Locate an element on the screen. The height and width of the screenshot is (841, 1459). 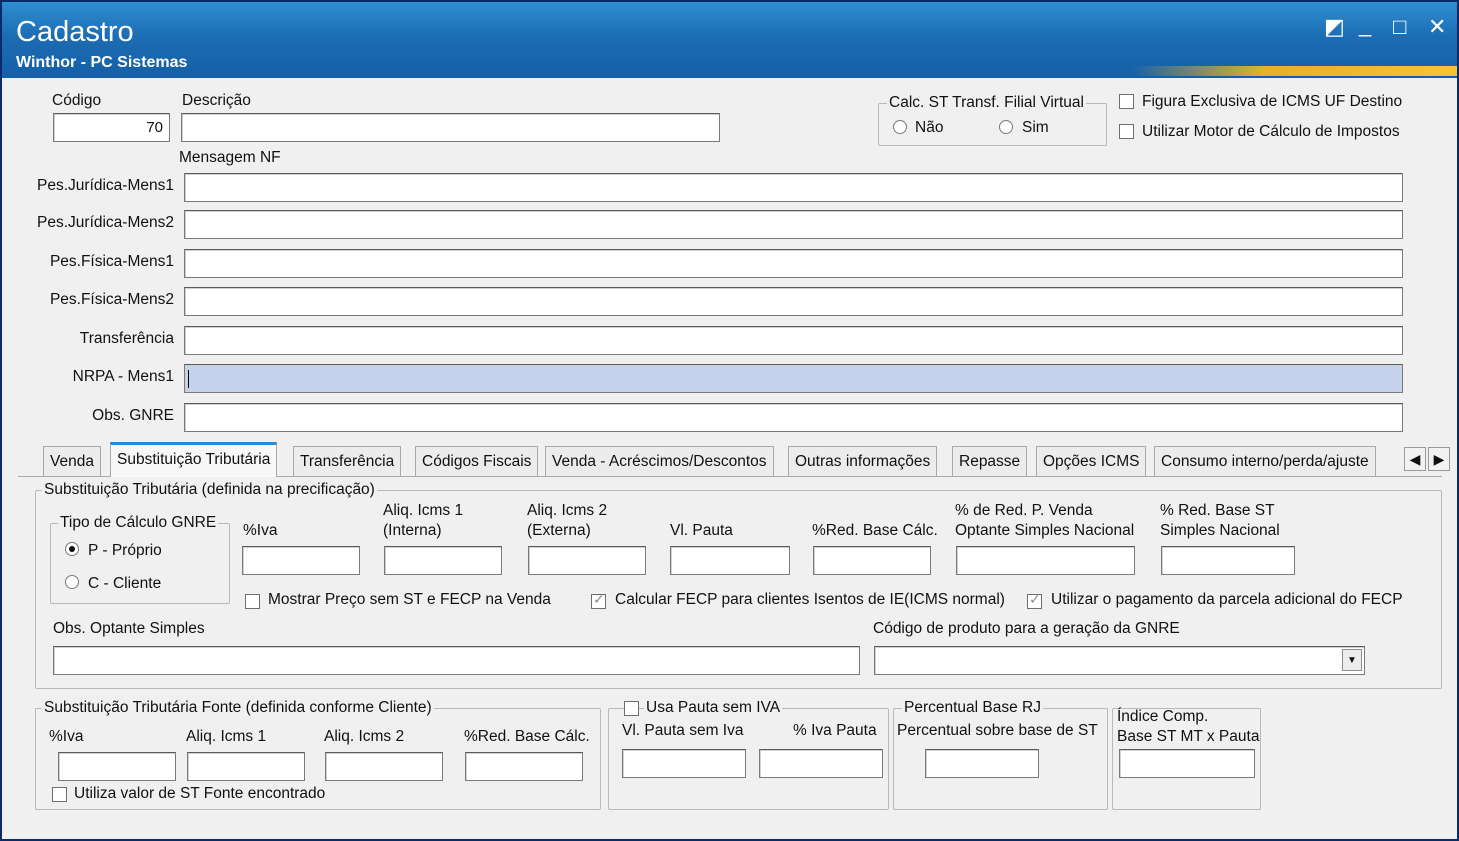
usa-pauta-checkbox is located at coordinates (631, 708).